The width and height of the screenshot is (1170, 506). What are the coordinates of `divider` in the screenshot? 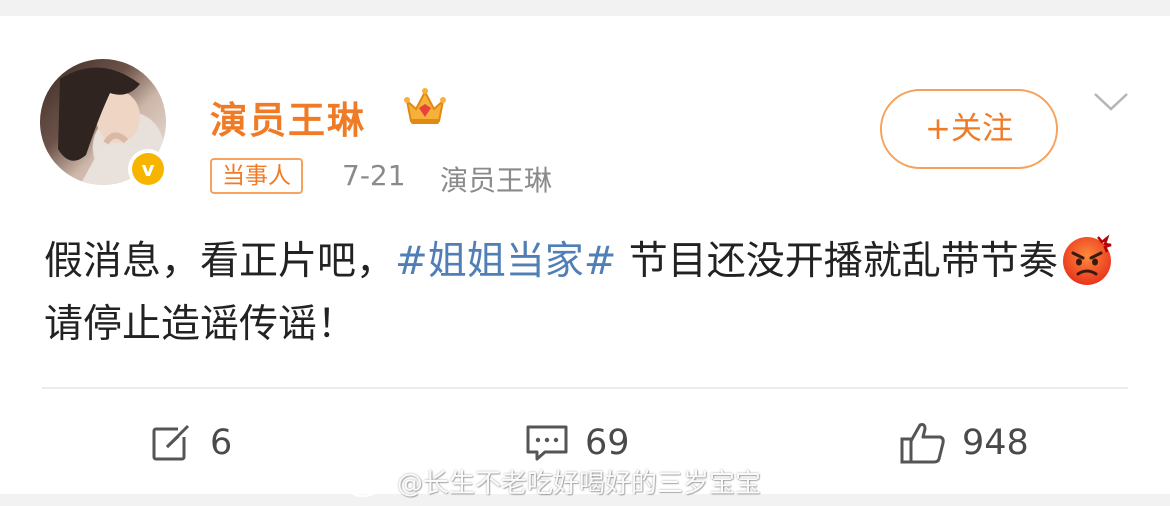 It's located at (585, 388).